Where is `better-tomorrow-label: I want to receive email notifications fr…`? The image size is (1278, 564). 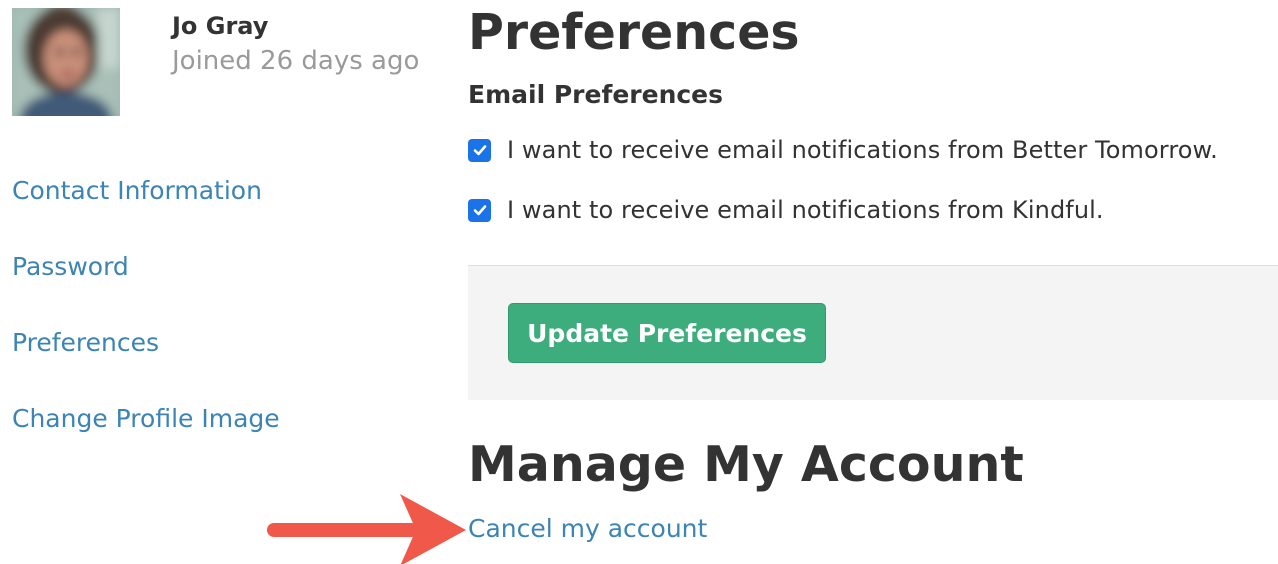 better-tomorrow-label: I want to receive email notifications fr… is located at coordinates (862, 150).